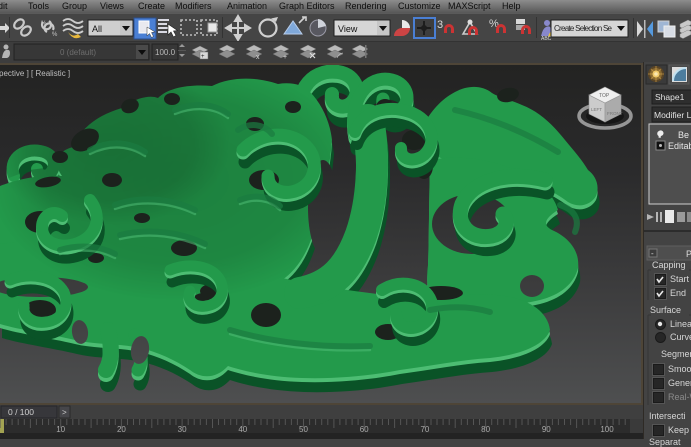  I want to click on svg-text: 60, so click(364, 429).